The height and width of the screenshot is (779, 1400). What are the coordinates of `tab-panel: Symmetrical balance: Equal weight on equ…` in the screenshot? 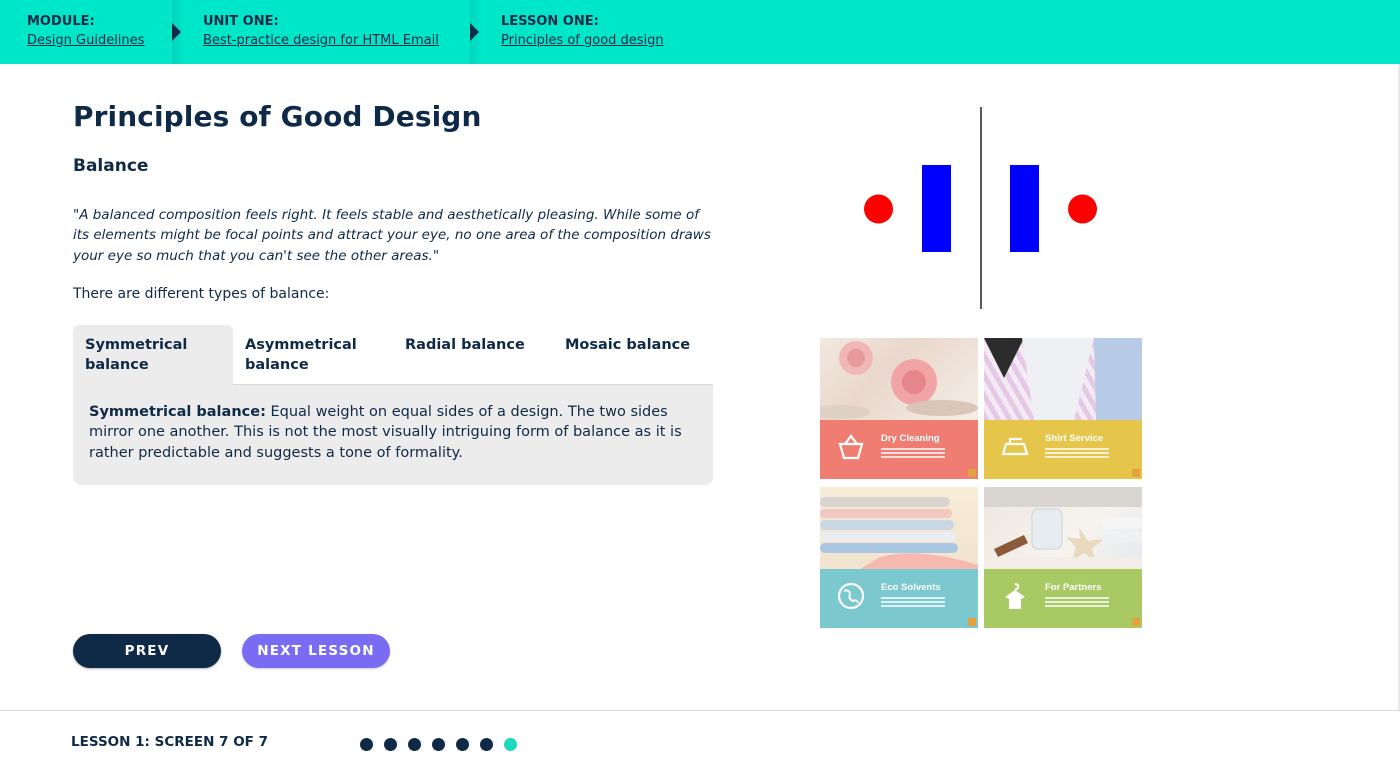 It's located at (393, 435).